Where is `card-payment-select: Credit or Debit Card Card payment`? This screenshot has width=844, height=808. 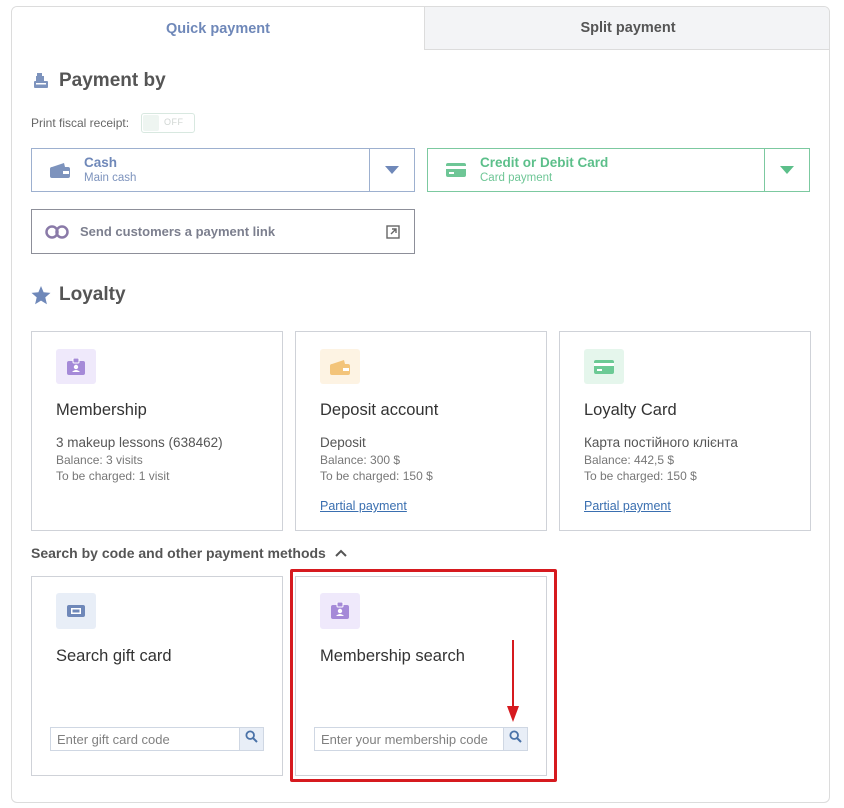
card-payment-select: Credit or Debit Card Card payment is located at coordinates (618, 170).